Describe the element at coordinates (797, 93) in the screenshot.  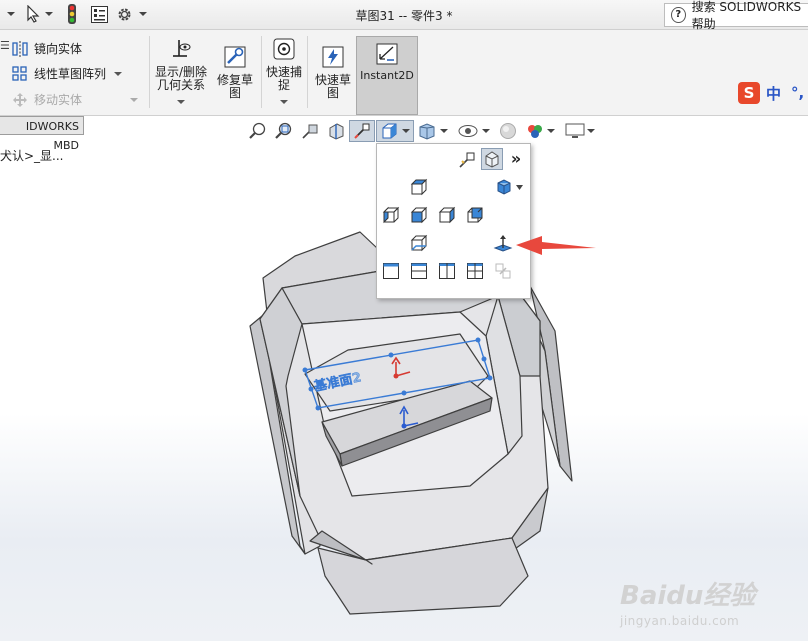
I see `sogou-punct: °,` at that location.